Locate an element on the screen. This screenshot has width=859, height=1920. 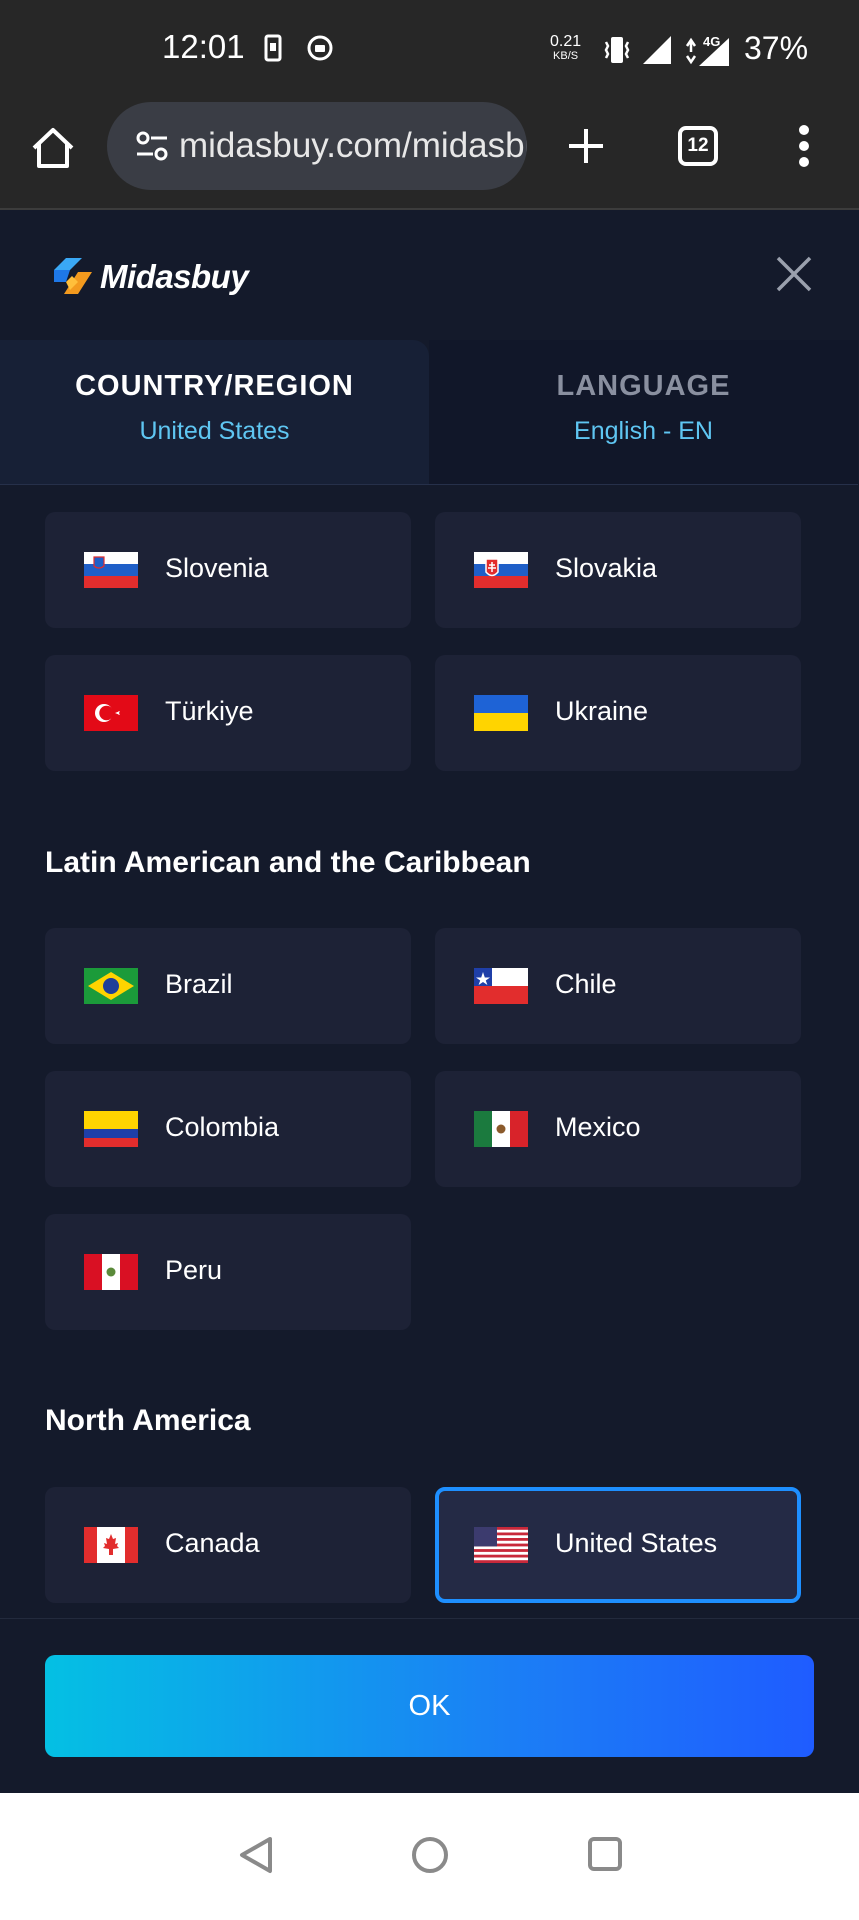
country-label: Slovakia is located at coordinates (606, 568).